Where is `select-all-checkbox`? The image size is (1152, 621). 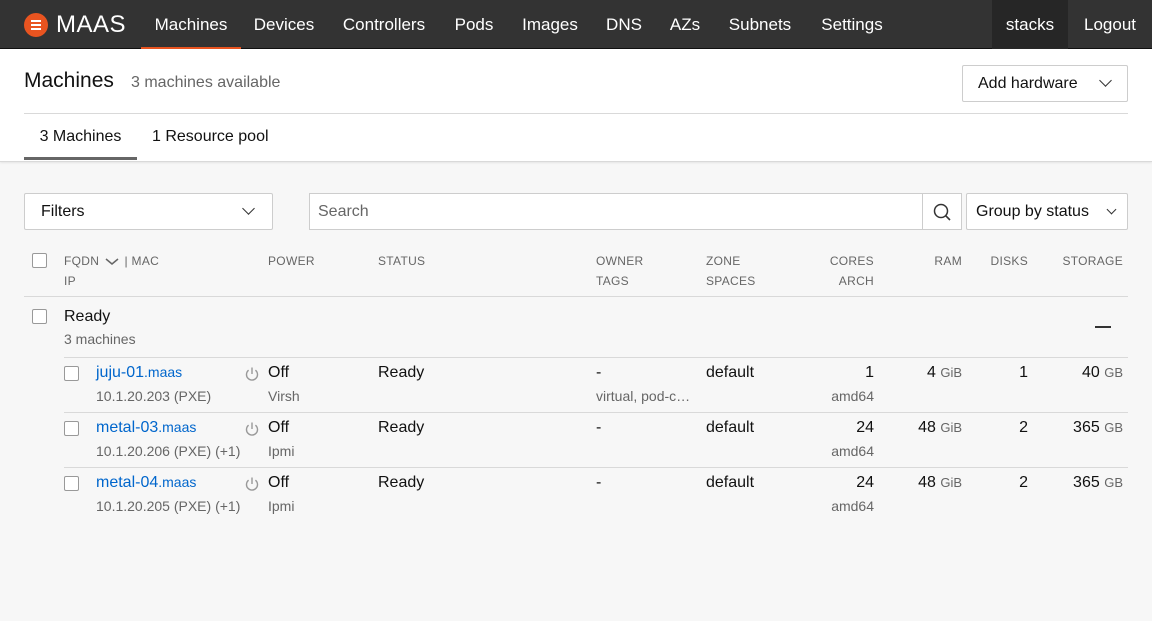 select-all-checkbox is located at coordinates (39, 260).